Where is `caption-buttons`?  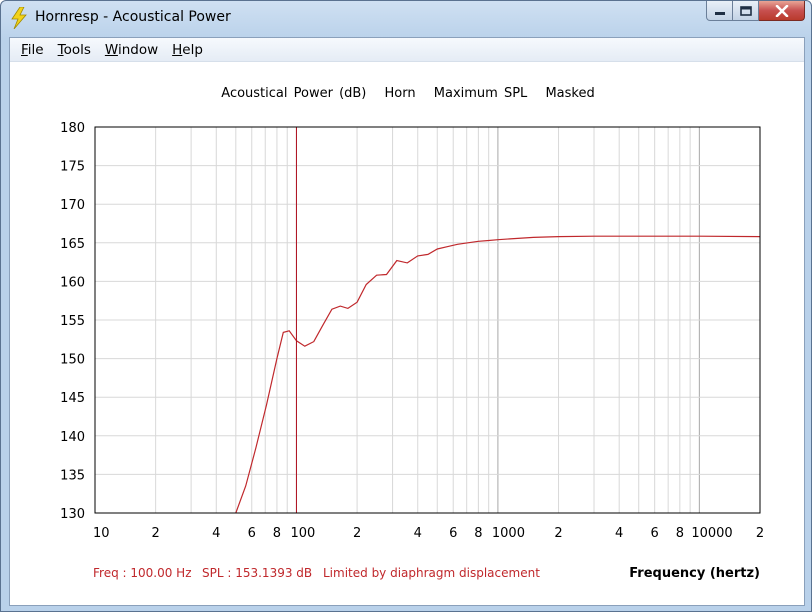 caption-buttons is located at coordinates (755, 12).